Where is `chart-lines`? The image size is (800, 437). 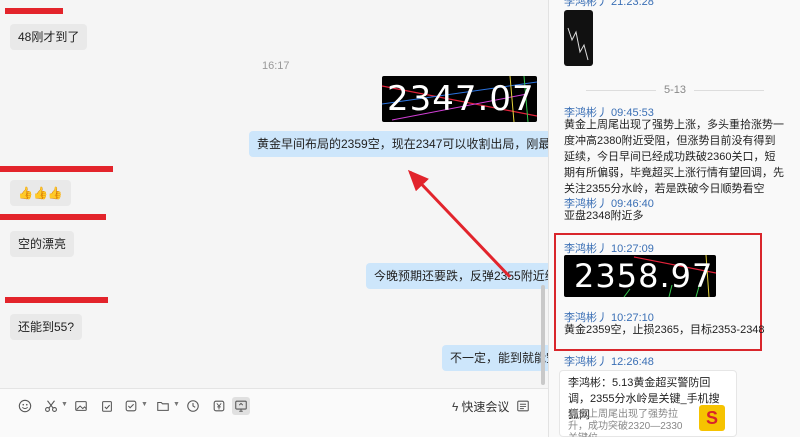 chart-lines is located at coordinates (578, 44).